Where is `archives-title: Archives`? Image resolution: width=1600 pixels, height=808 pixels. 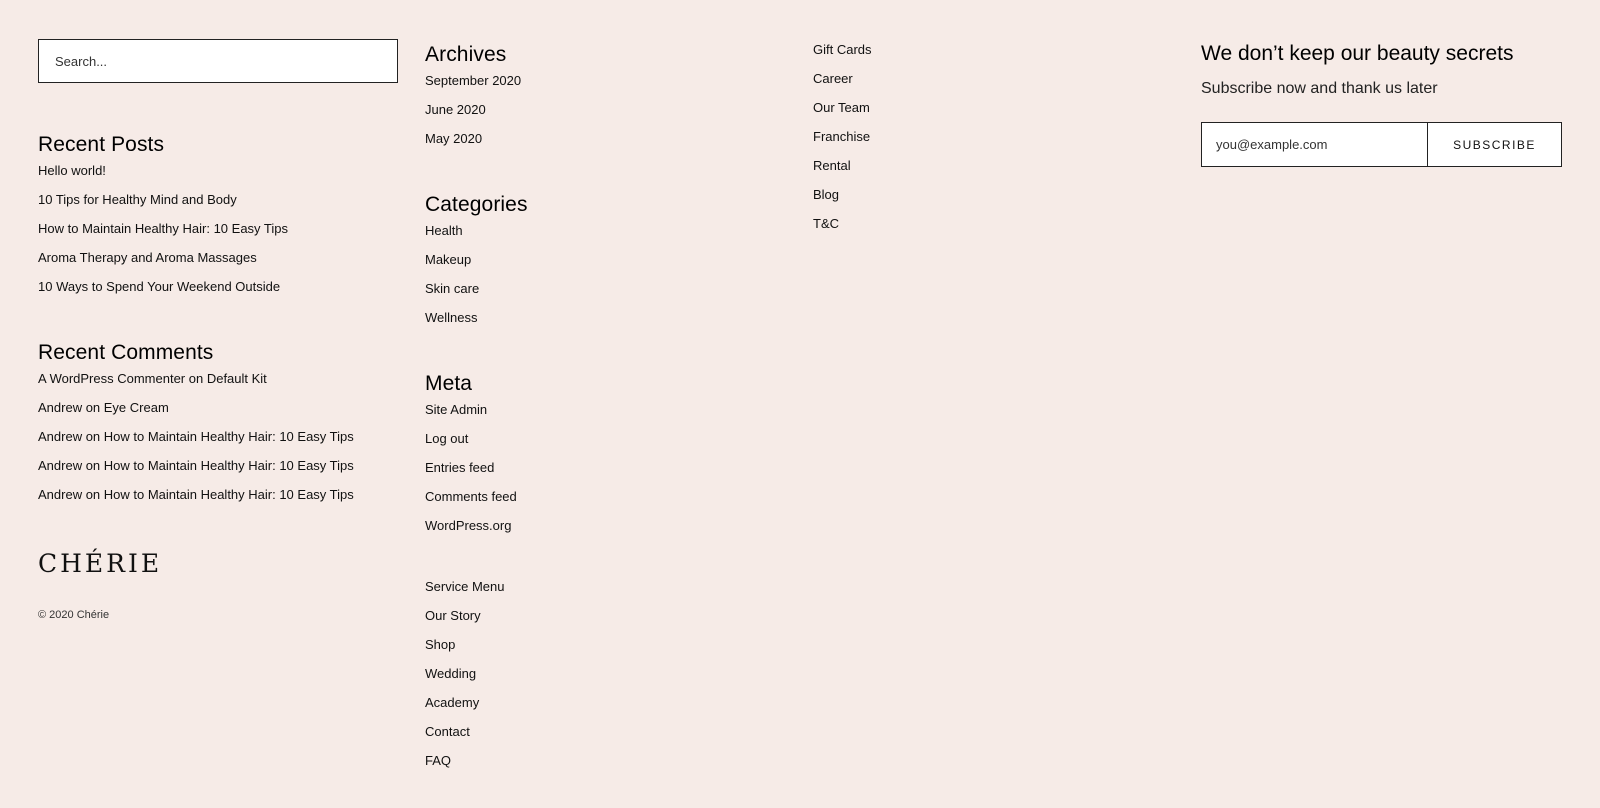
archives-title: Archives is located at coordinates (466, 54).